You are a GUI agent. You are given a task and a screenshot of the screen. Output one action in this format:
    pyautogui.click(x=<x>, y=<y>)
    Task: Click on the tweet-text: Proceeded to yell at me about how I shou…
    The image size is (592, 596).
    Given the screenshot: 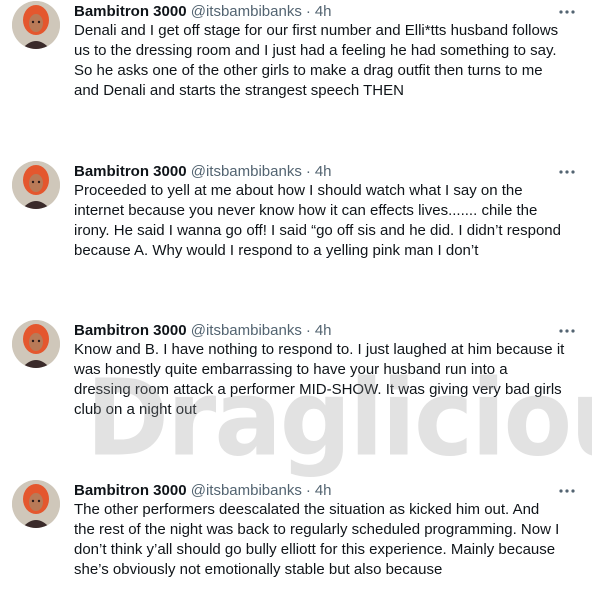 What is the action you would take?
    pyautogui.click(x=317, y=220)
    